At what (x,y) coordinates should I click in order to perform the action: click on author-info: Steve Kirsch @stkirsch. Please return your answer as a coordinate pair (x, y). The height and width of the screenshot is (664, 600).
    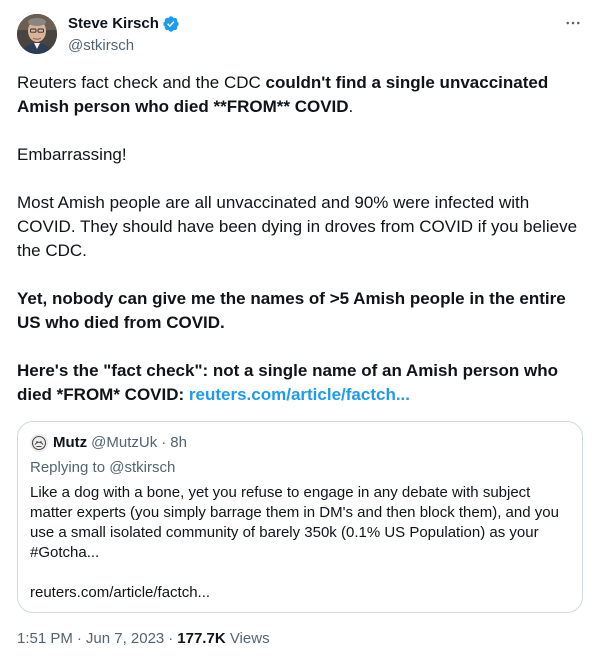
    Looking at the image, I should click on (124, 35).